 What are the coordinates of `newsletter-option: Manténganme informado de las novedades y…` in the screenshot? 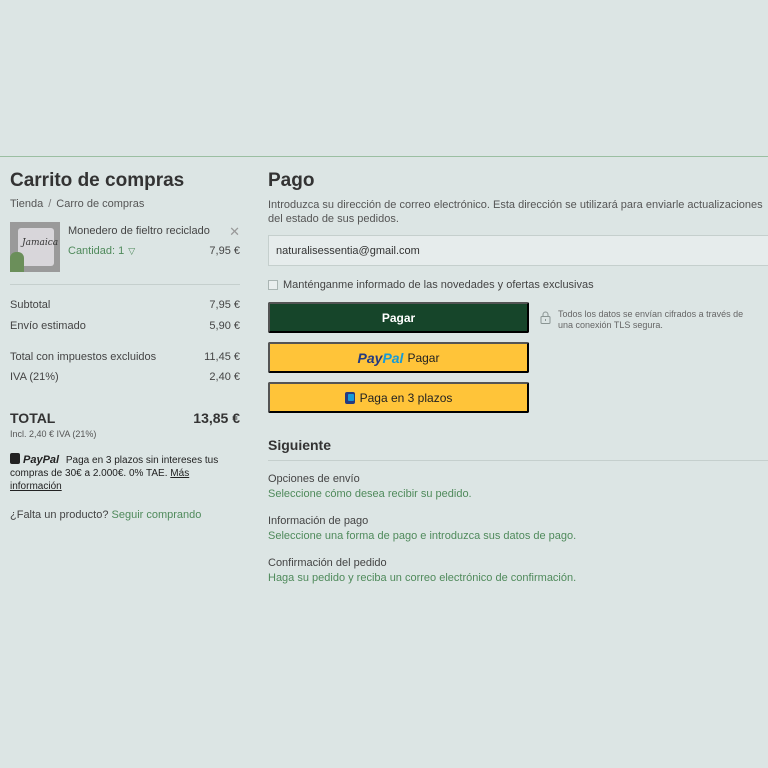 It's located at (518, 285).